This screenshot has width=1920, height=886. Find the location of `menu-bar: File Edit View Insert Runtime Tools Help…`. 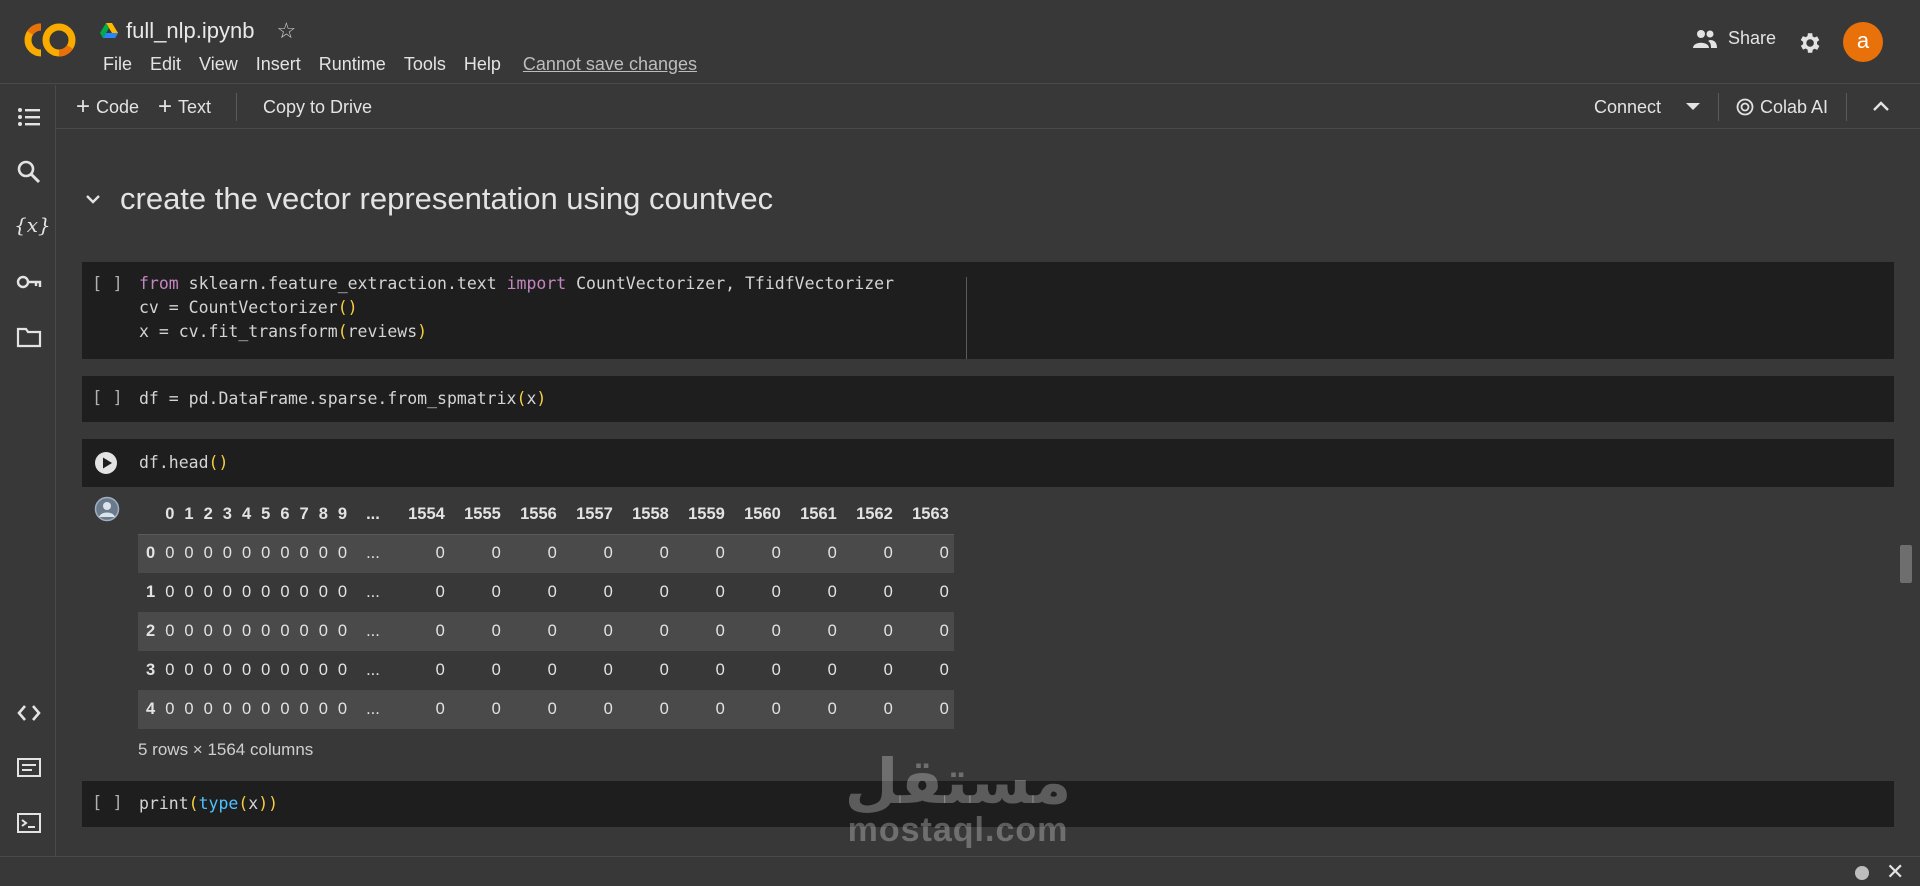

menu-bar: File Edit View Insert Runtime Tools Help… is located at coordinates (400, 64).